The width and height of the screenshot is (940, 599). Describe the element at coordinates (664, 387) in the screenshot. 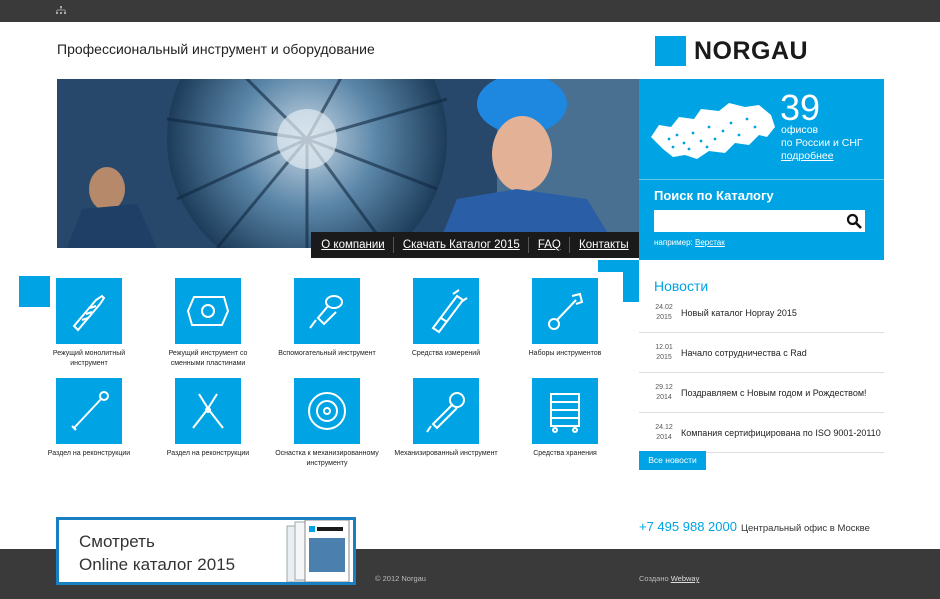

I see `news-date-day: 29.12` at that location.